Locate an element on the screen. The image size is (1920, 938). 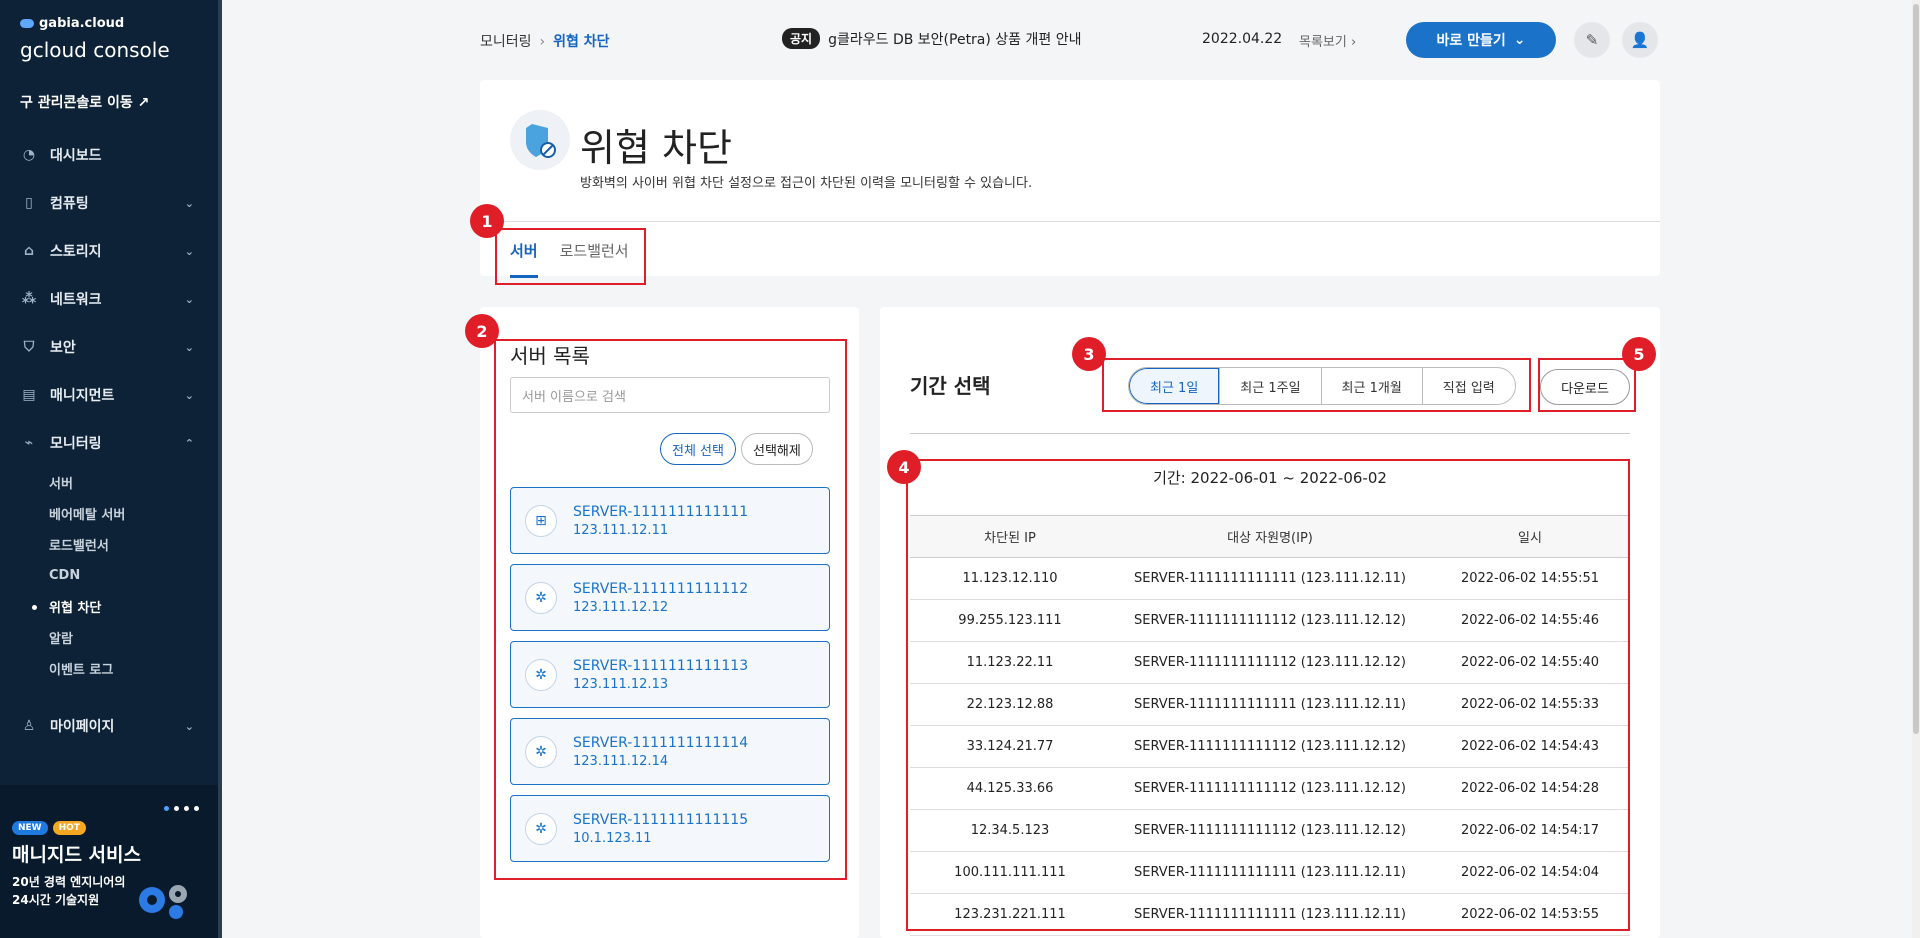
sidebar-item-label: 컴퓨팅 is located at coordinates (69, 204).